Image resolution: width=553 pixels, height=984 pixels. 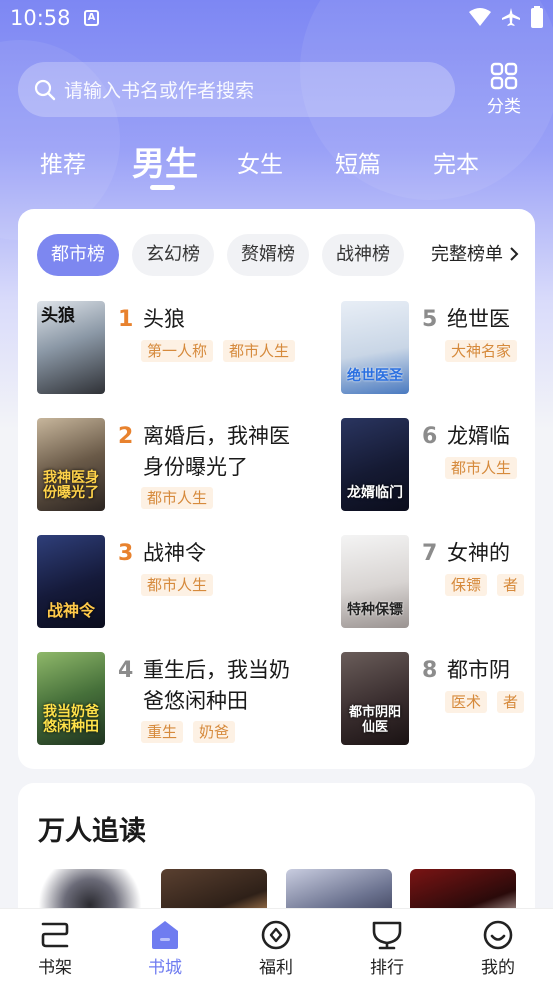 I want to click on book-item: 我当奶爸悠闲种田 4 重生后，我当奶爸悠闲种田 重生 奶爸, so click(x=187, y=699).